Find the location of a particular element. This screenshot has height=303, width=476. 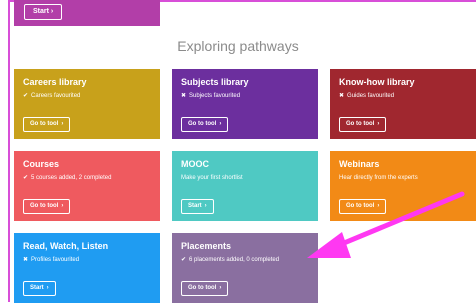

annotation-arrow is located at coordinates (386, 224).